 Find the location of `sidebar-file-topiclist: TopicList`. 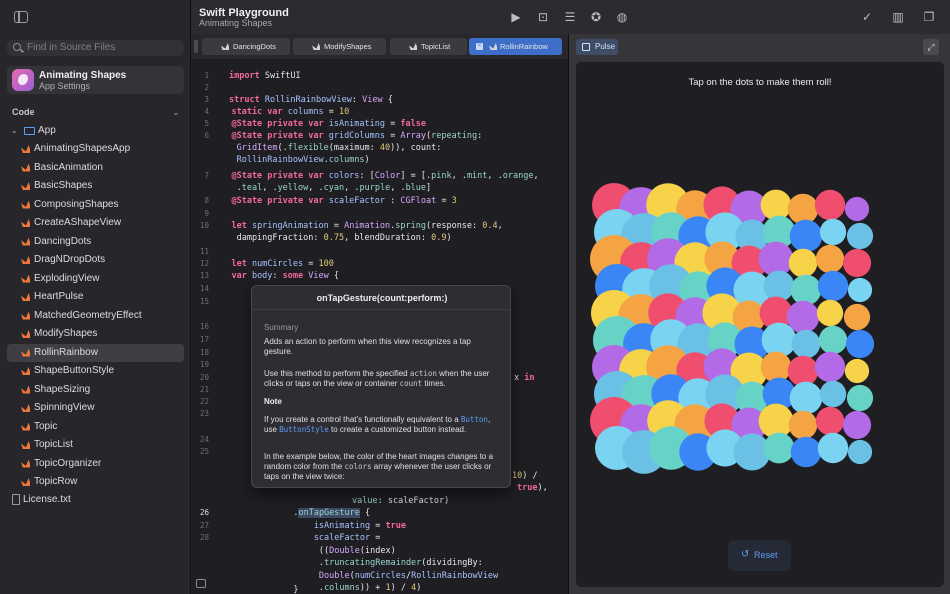

sidebar-file-topiclist: TopicList is located at coordinates (95, 445).